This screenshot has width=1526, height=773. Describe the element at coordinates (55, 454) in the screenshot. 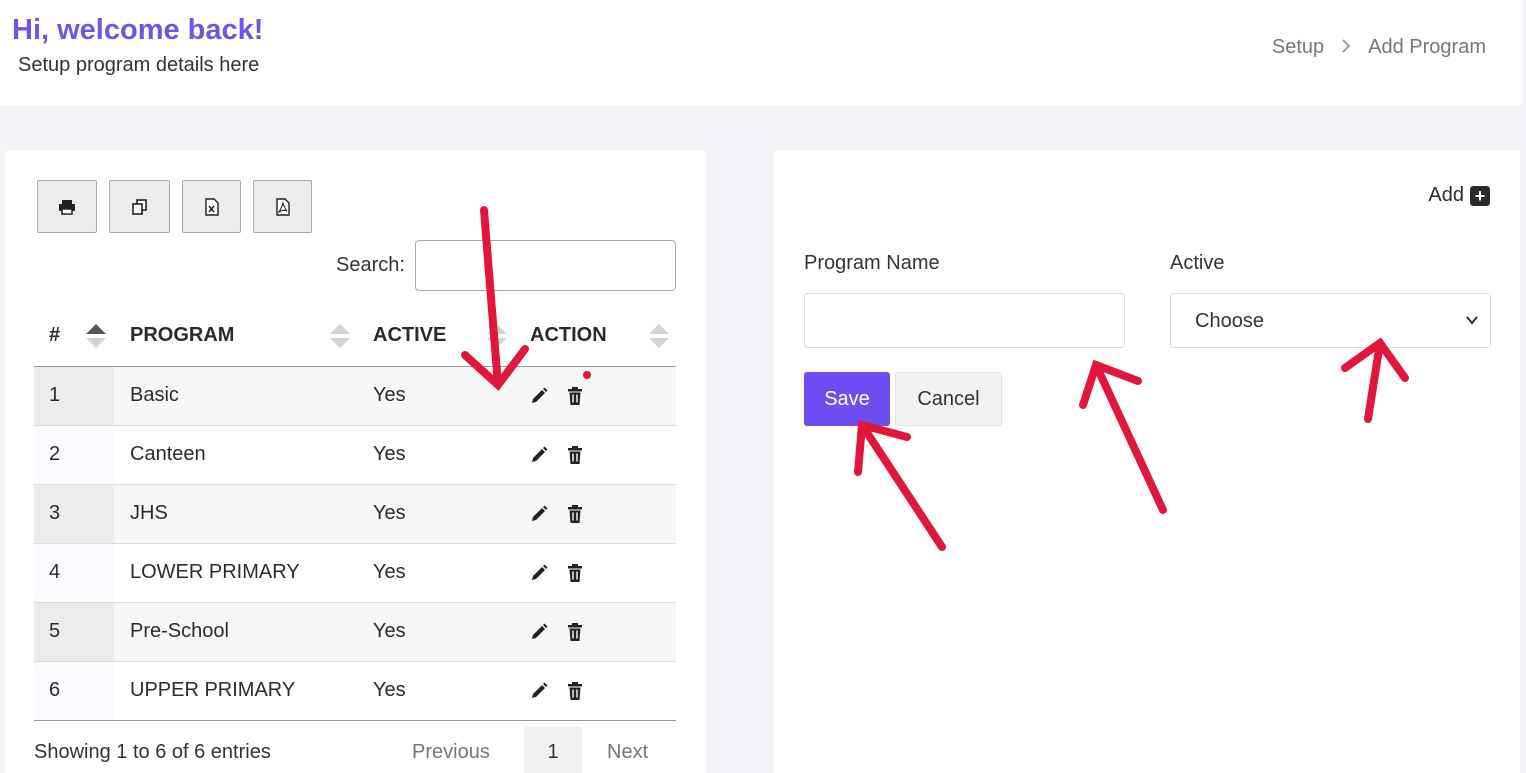

I see `row-number: 2` at that location.